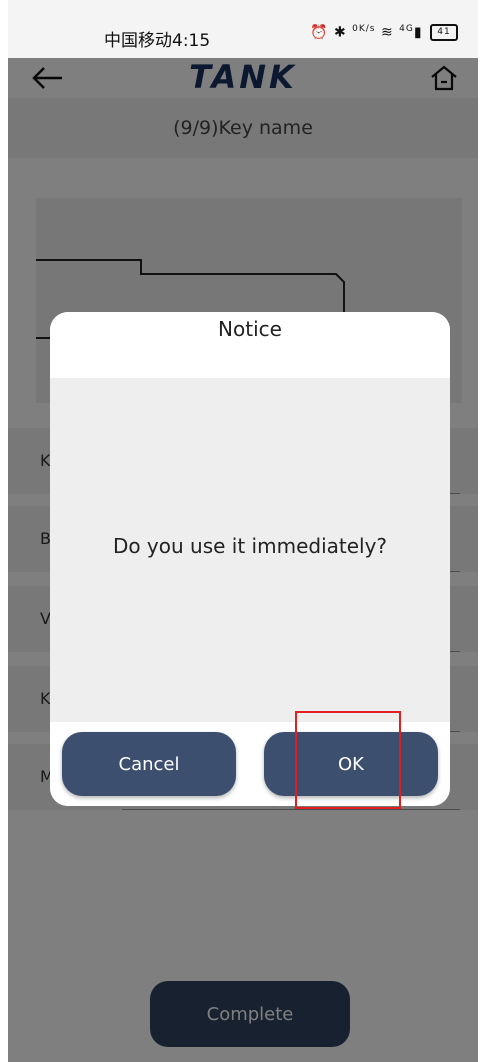 This screenshot has width=486, height=1062. Describe the element at coordinates (406, 29) in the screenshot. I see `signal-type: 4G` at that location.